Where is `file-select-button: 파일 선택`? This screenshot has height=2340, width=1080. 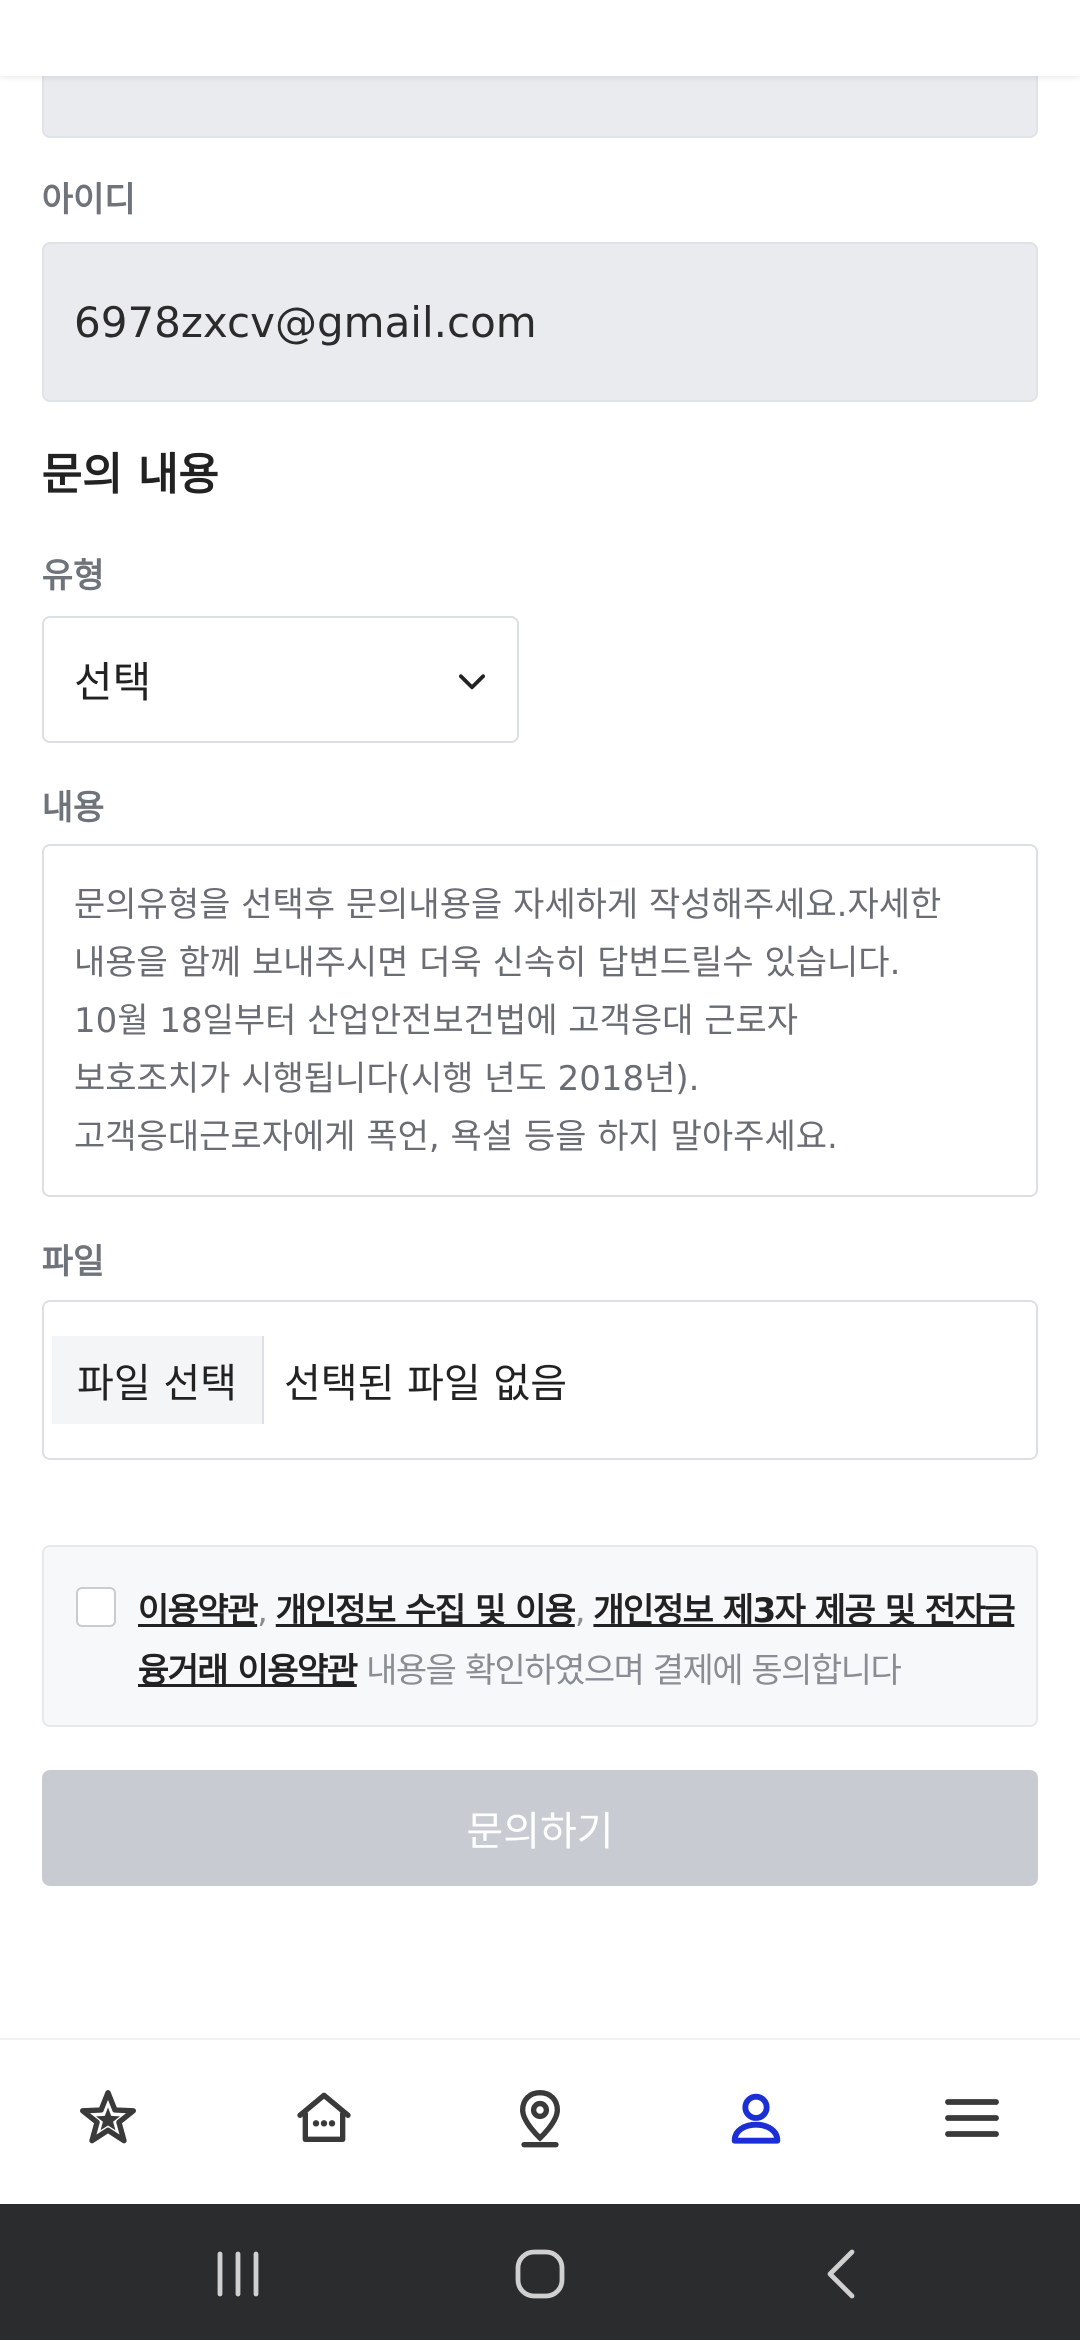 file-select-button: 파일 선택 is located at coordinates (158, 1380).